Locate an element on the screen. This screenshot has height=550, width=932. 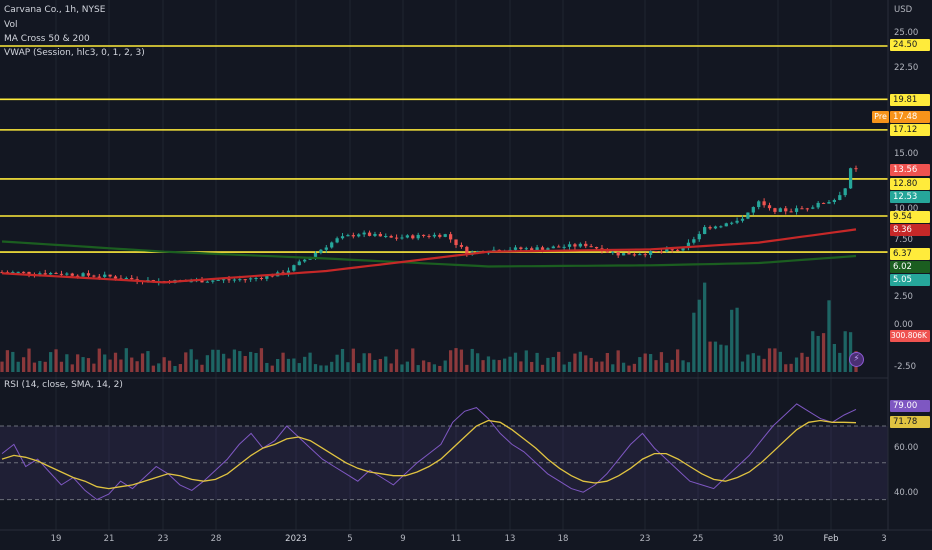
time-tick: 21 is located at coordinates (109, 539).